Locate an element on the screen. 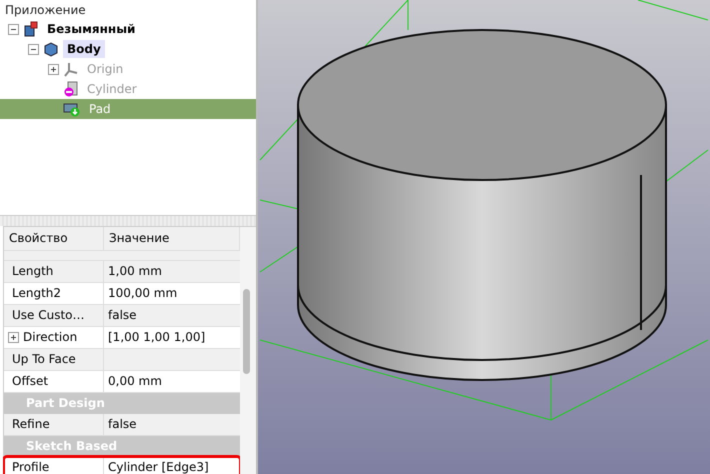 The width and height of the screenshot is (710, 474). property-value: 0,00 mm is located at coordinates (172, 381).